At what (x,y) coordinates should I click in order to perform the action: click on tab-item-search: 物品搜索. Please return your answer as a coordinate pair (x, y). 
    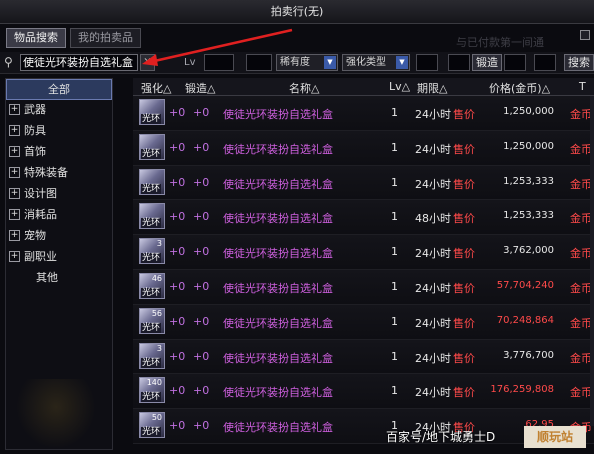
    Looking at the image, I should click on (36, 38).